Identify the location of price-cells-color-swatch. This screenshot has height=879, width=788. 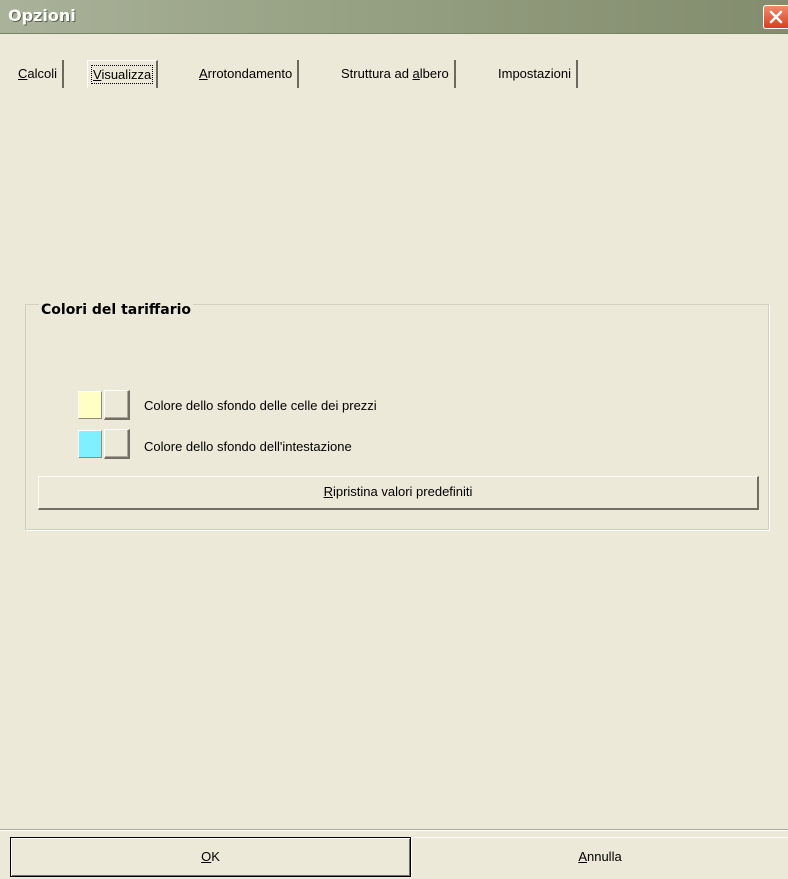
(90, 405).